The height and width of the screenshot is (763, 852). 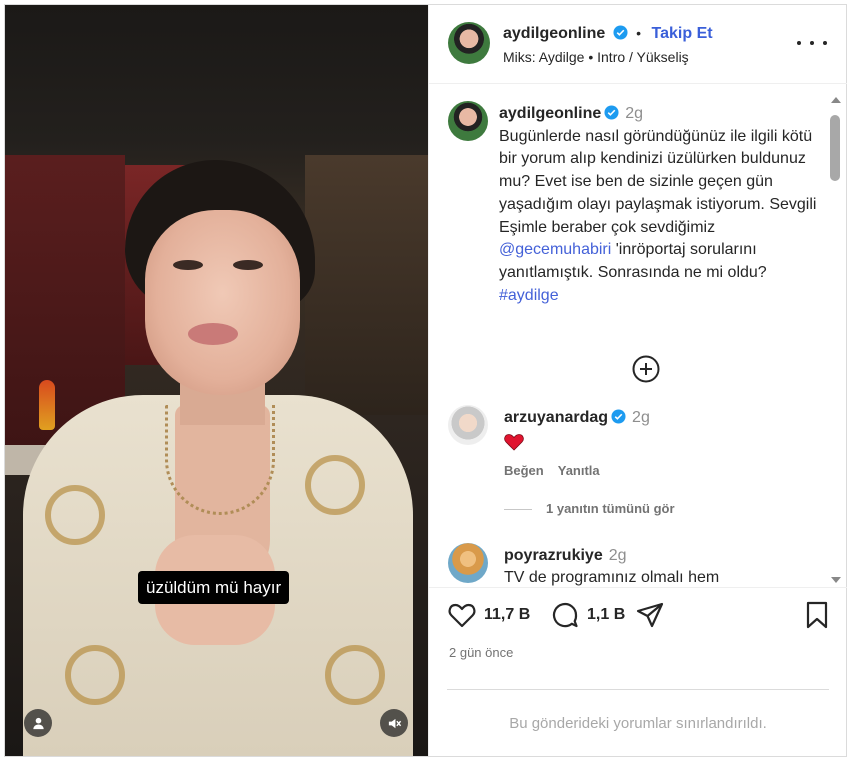 What do you see at coordinates (836, 338) in the screenshot?
I see `scrollbar` at bounding box center [836, 338].